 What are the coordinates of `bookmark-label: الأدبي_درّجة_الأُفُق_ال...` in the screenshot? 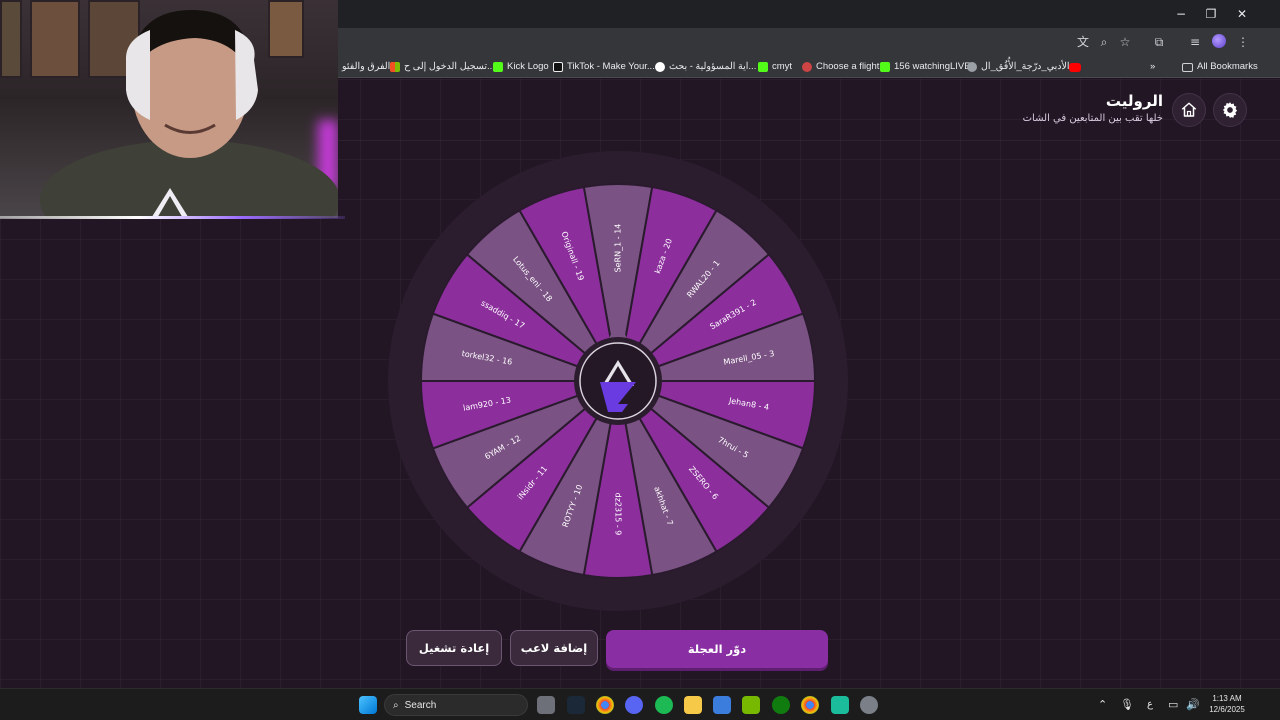 It's located at (1029, 66).